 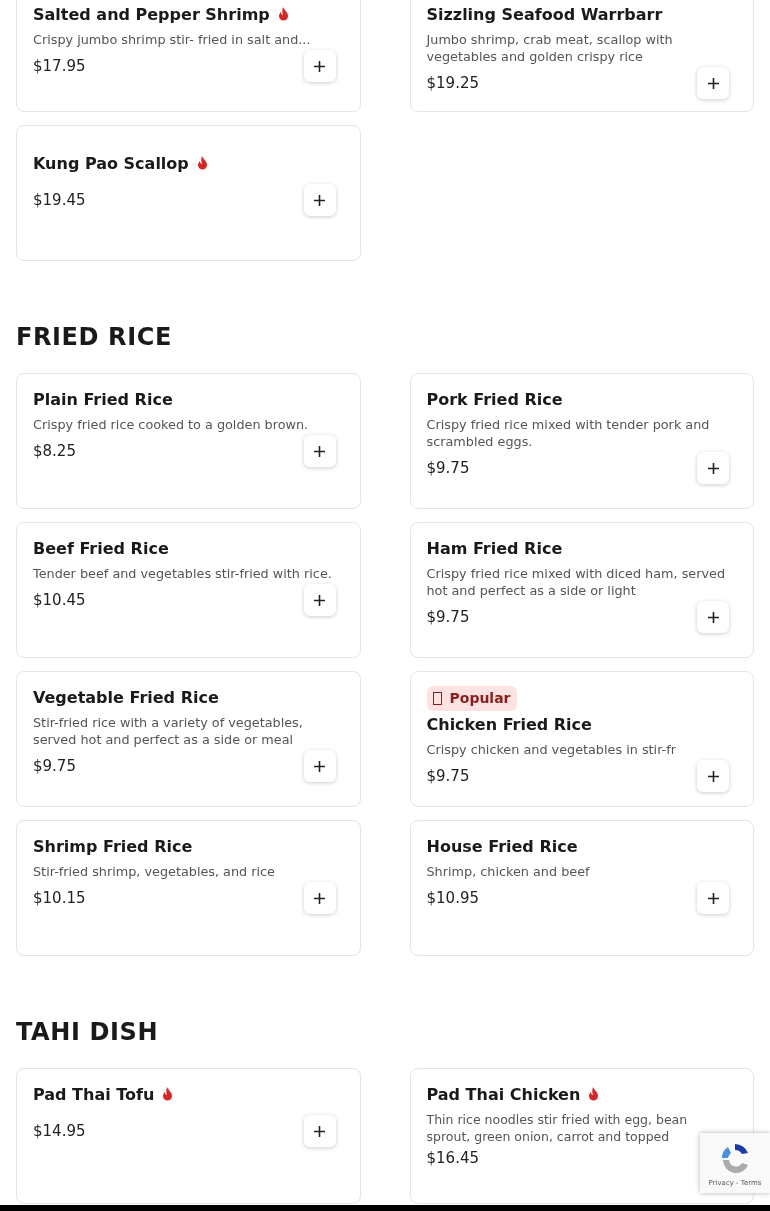 I want to click on item-price: $8.25, so click(x=54, y=451).